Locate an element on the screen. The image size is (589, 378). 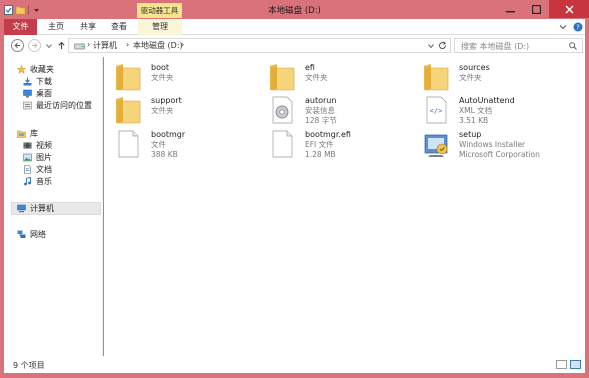
file-item: efi 文件夹 is located at coordinates (343, 77).